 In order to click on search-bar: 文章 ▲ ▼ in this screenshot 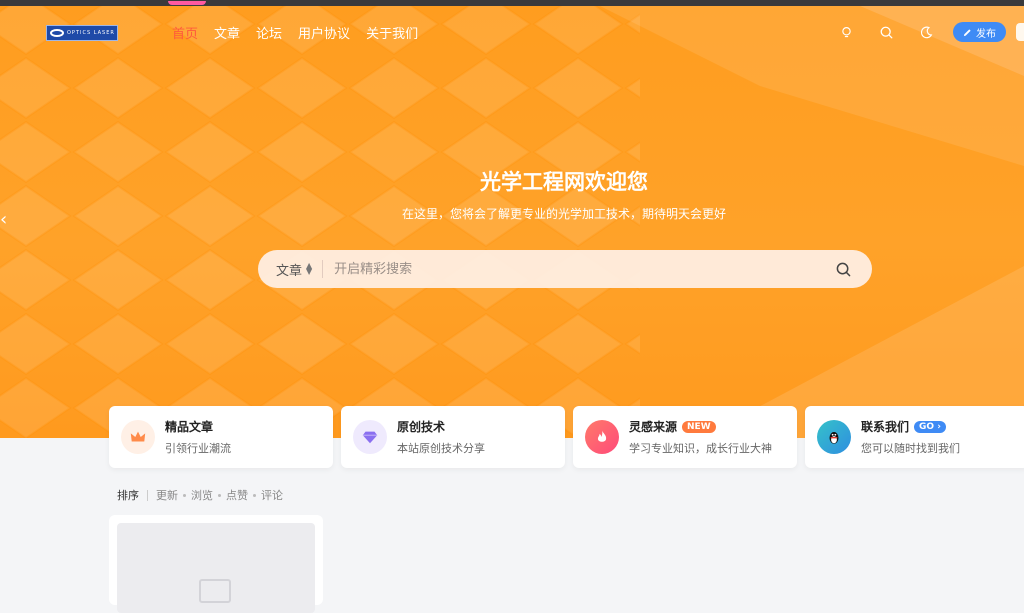, I will do `click(565, 269)`.